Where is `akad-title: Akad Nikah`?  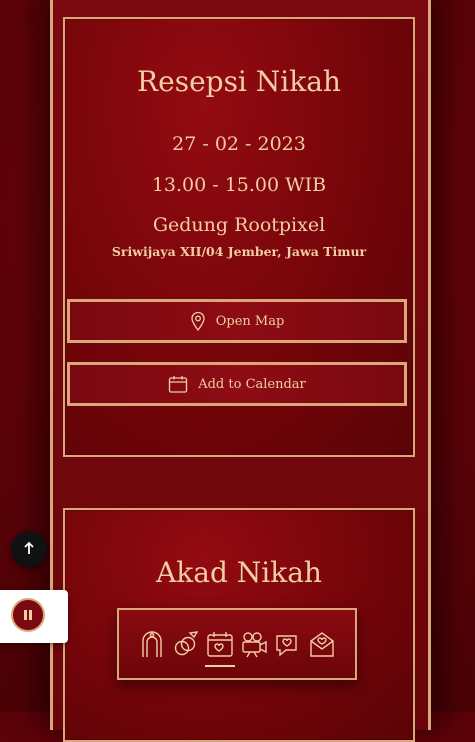 akad-title: Akad Nikah is located at coordinates (239, 572).